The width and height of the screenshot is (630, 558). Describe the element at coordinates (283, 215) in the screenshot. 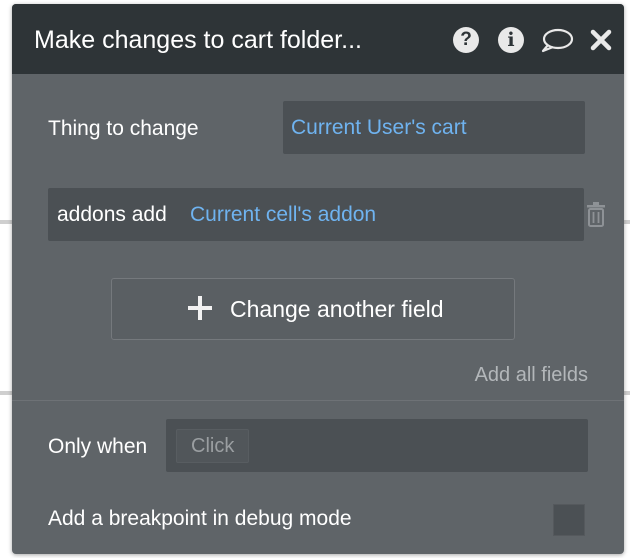

I see `field-change-value: Current cell's addon` at that location.